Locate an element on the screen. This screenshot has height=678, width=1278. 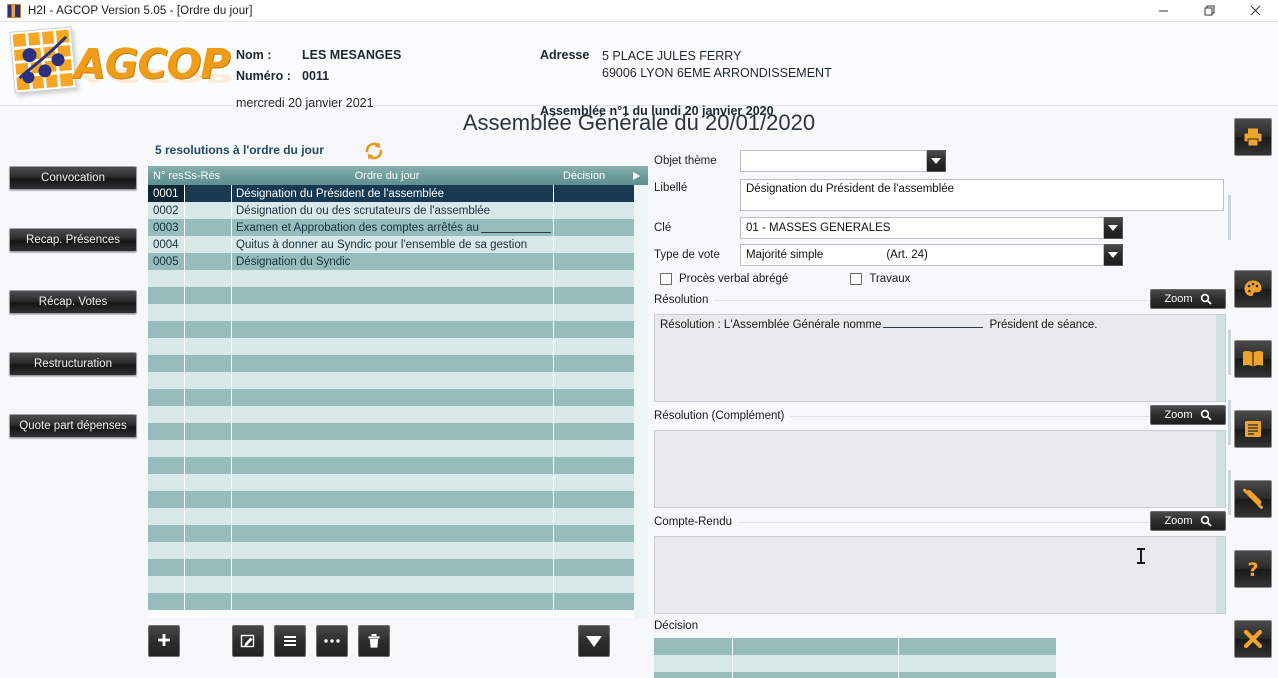
col-expand-icon is located at coordinates (636, 175).